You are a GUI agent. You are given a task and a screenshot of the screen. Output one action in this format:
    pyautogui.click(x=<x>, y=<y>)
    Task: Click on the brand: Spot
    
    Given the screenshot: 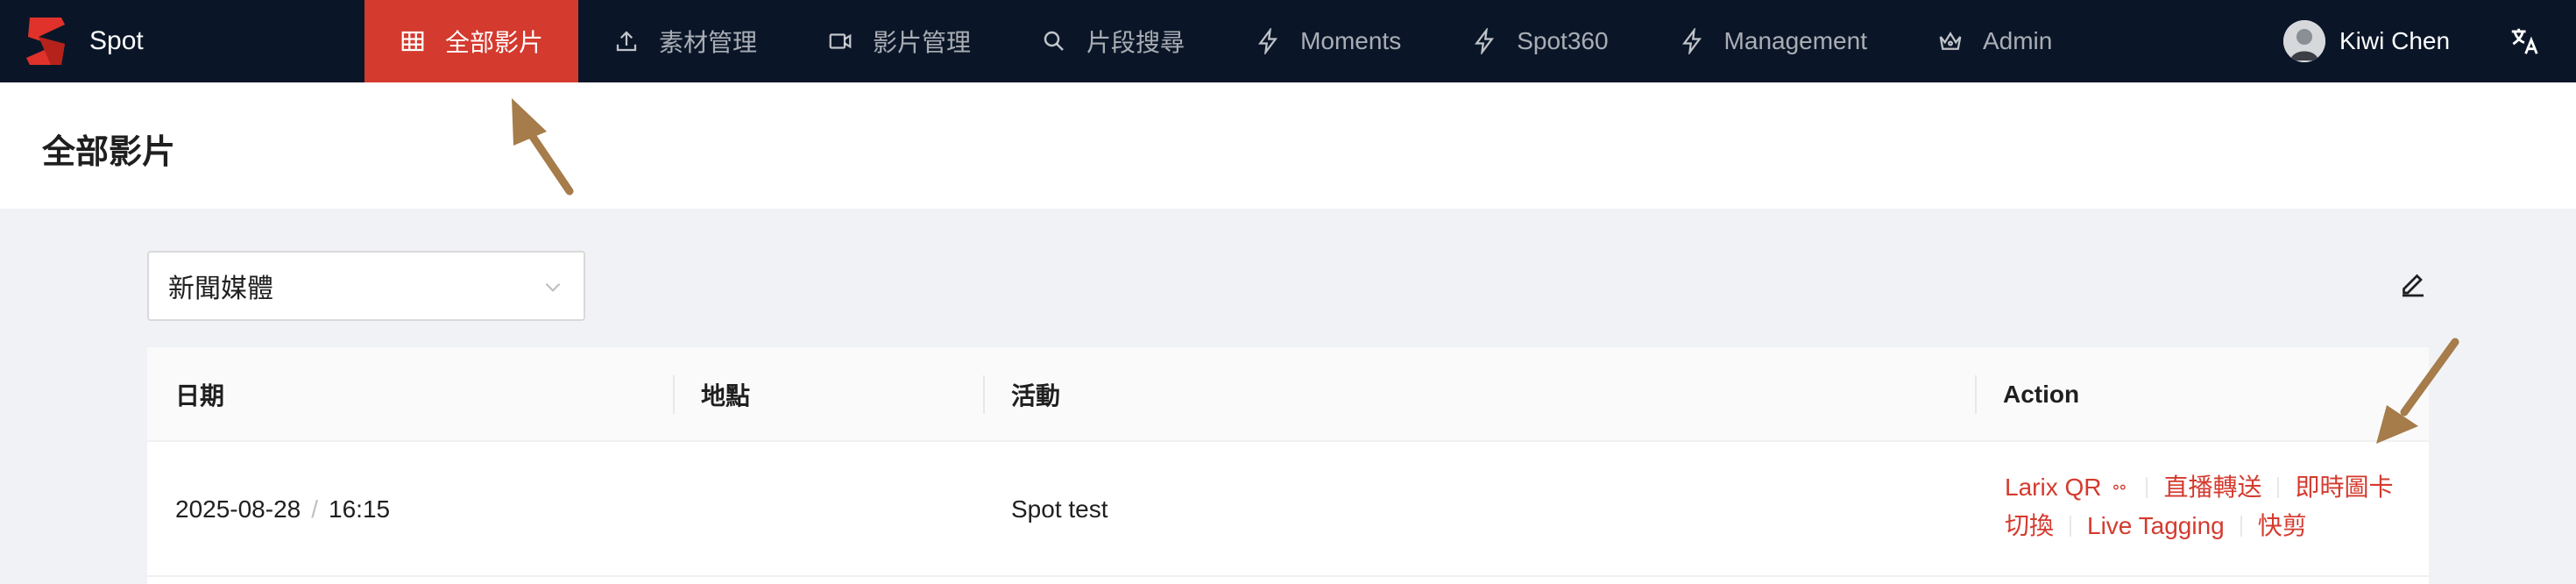 What is the action you would take?
    pyautogui.click(x=182, y=41)
    